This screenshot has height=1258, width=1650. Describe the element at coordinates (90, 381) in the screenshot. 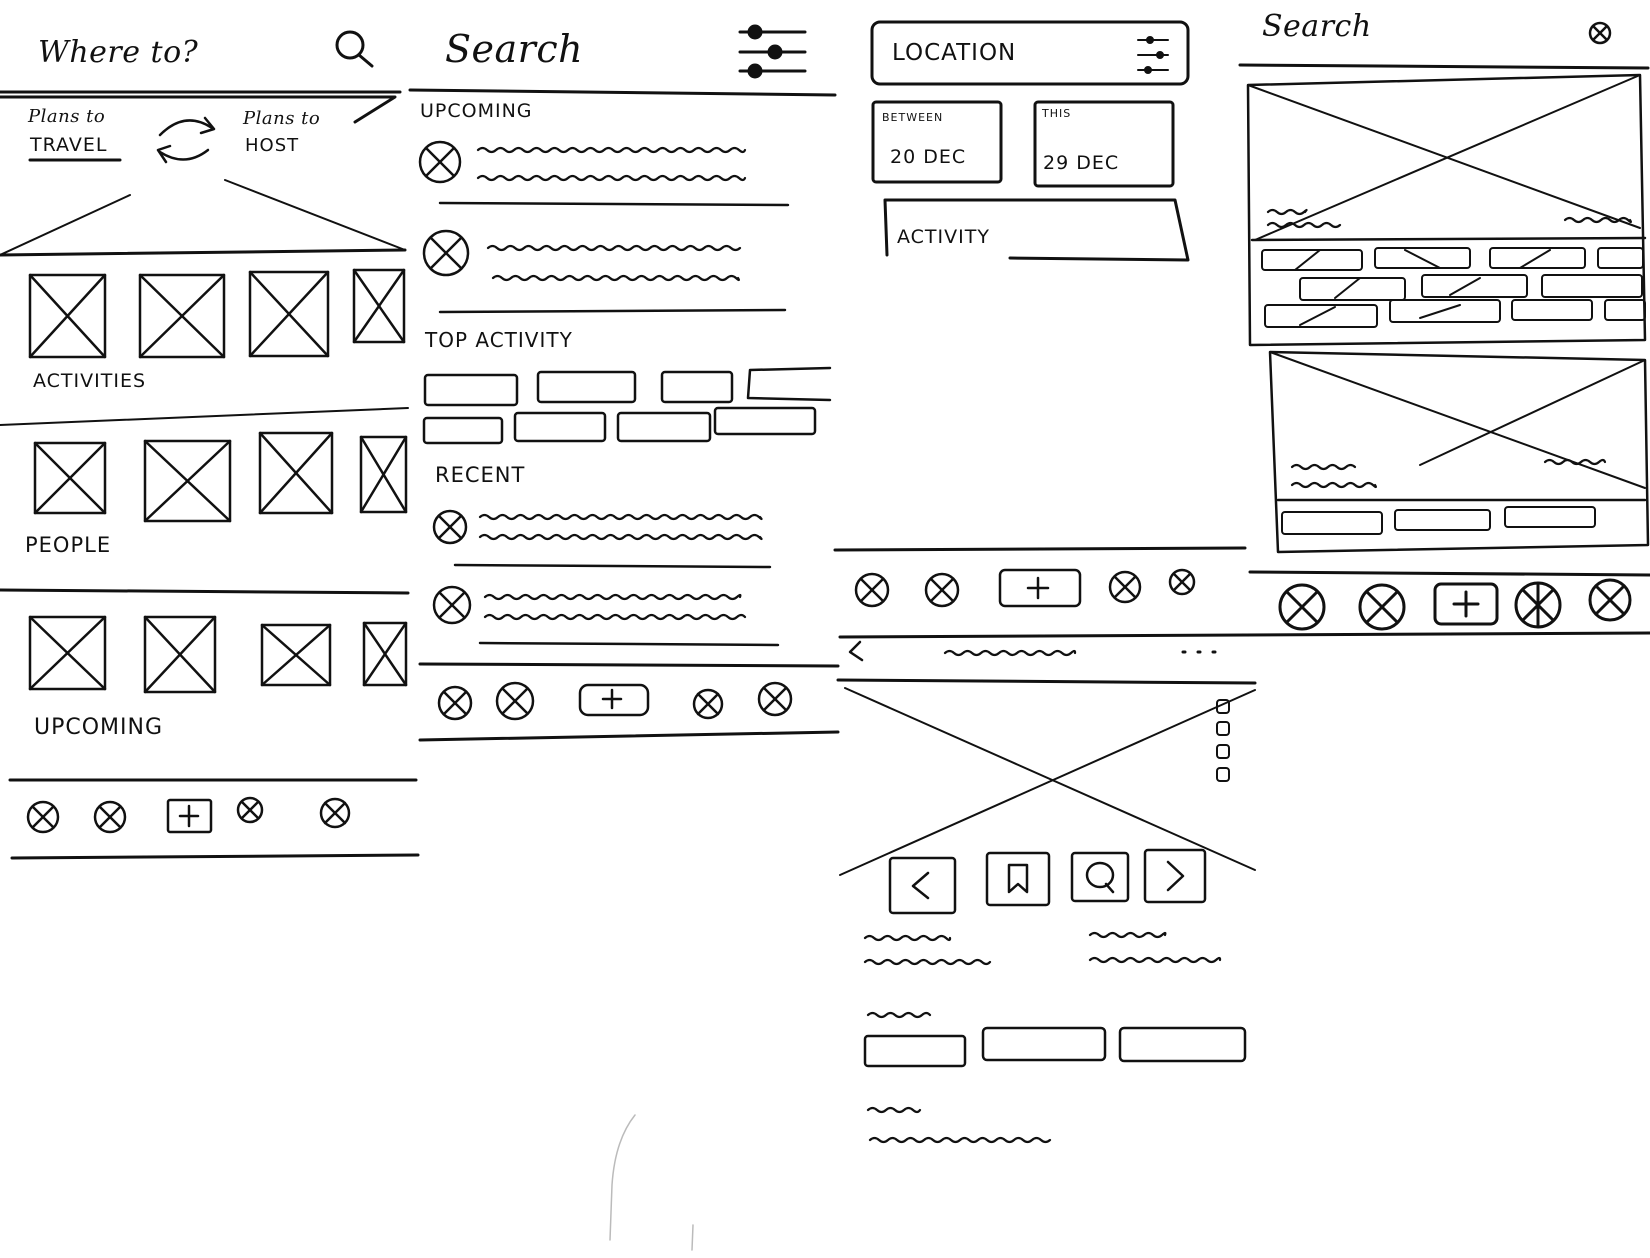

I see `section-title-activities: ACTIVITIES` at that location.